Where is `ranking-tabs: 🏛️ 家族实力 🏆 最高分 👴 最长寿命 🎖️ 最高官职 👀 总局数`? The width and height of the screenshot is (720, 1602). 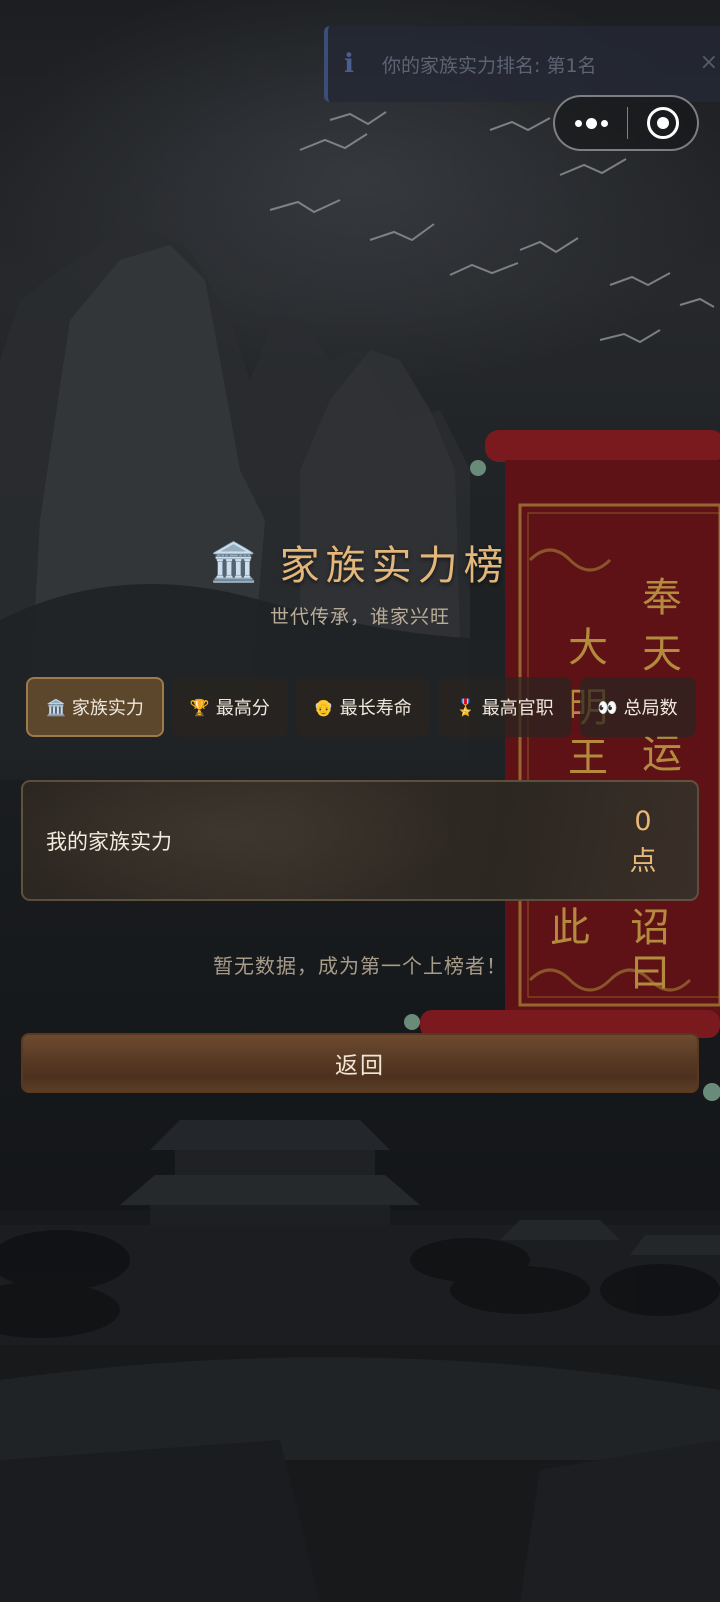 ranking-tabs: 🏛️ 家族实力 🏆 最高分 👴 最长寿命 🎖️ 最高官职 👀 总局数 is located at coordinates (361, 707).